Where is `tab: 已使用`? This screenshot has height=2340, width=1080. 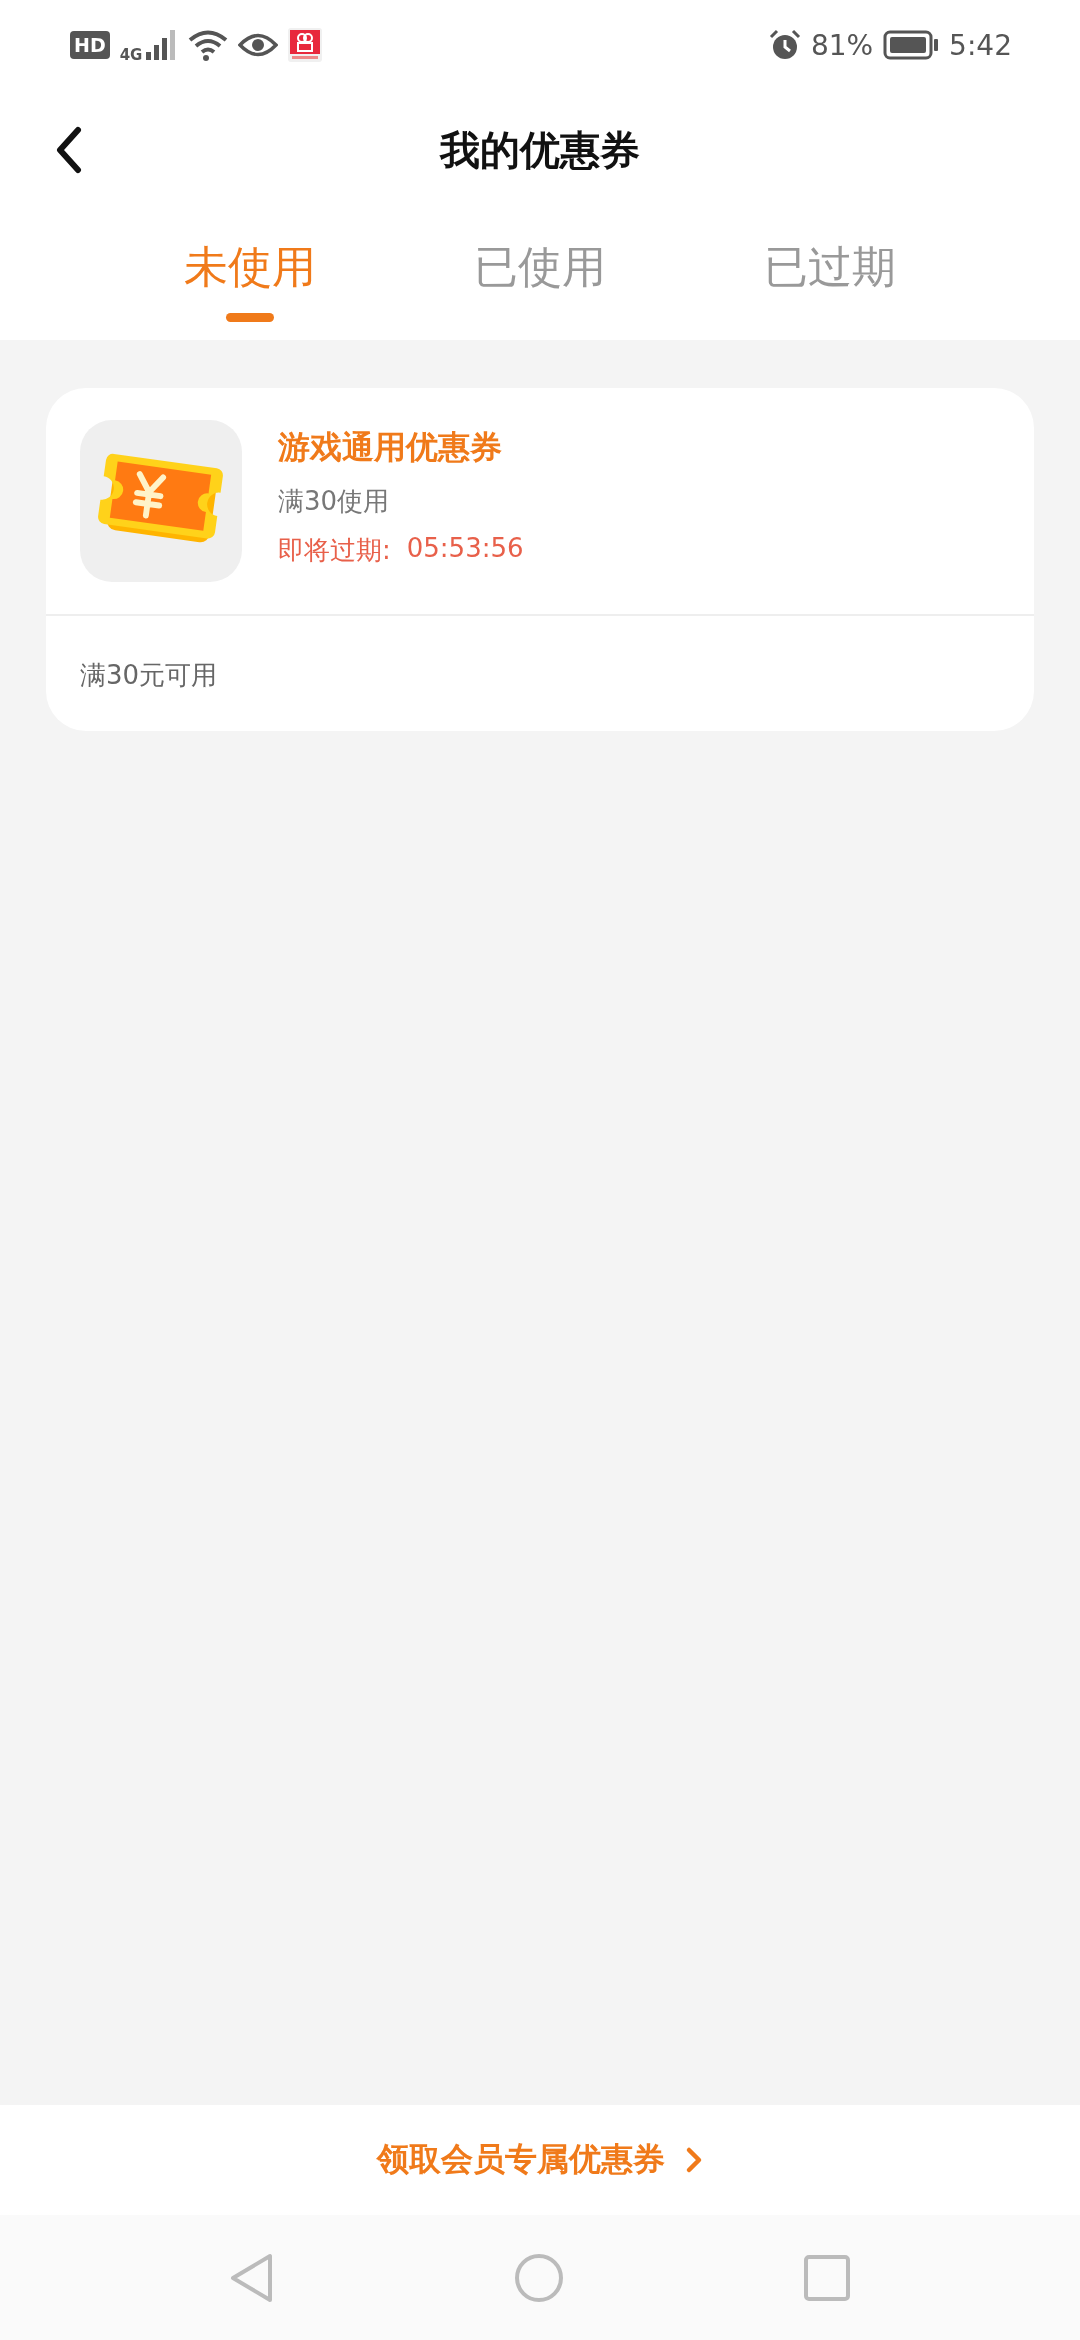
tab: 已使用 is located at coordinates (540, 266).